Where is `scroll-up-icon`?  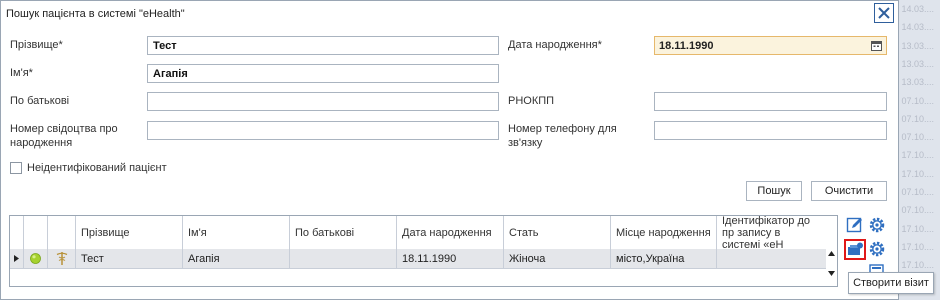 scroll-up-icon is located at coordinates (831, 253).